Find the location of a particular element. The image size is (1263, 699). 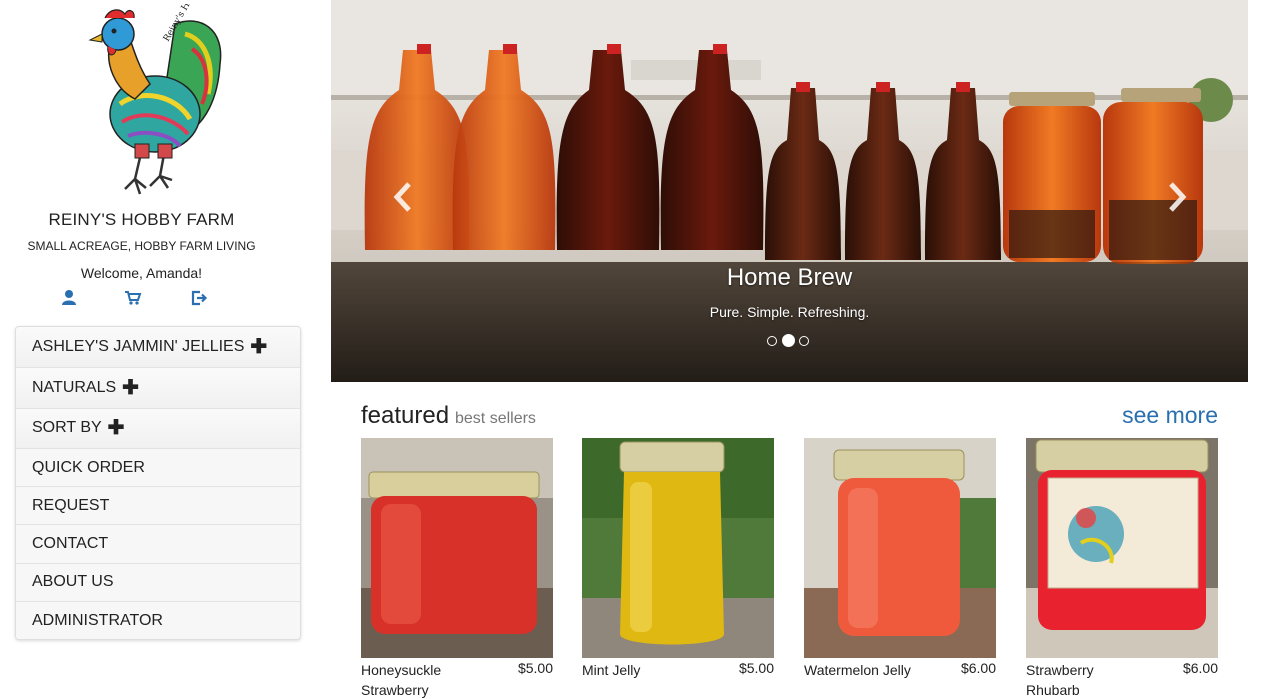

menu-item-request: REQUEST is located at coordinates (158, 505).